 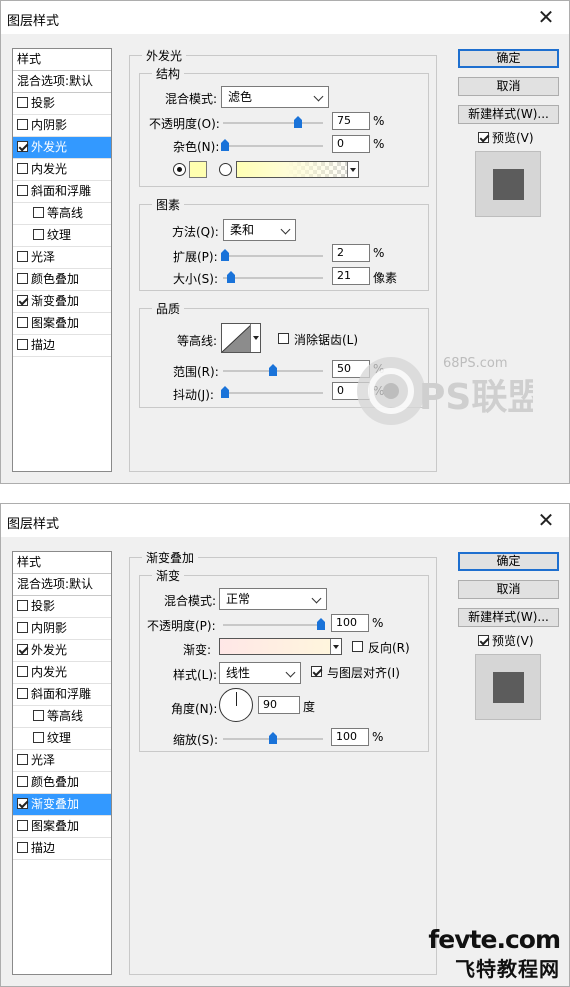 I want to click on blend-mode-select: 滤色, so click(x=275, y=97).